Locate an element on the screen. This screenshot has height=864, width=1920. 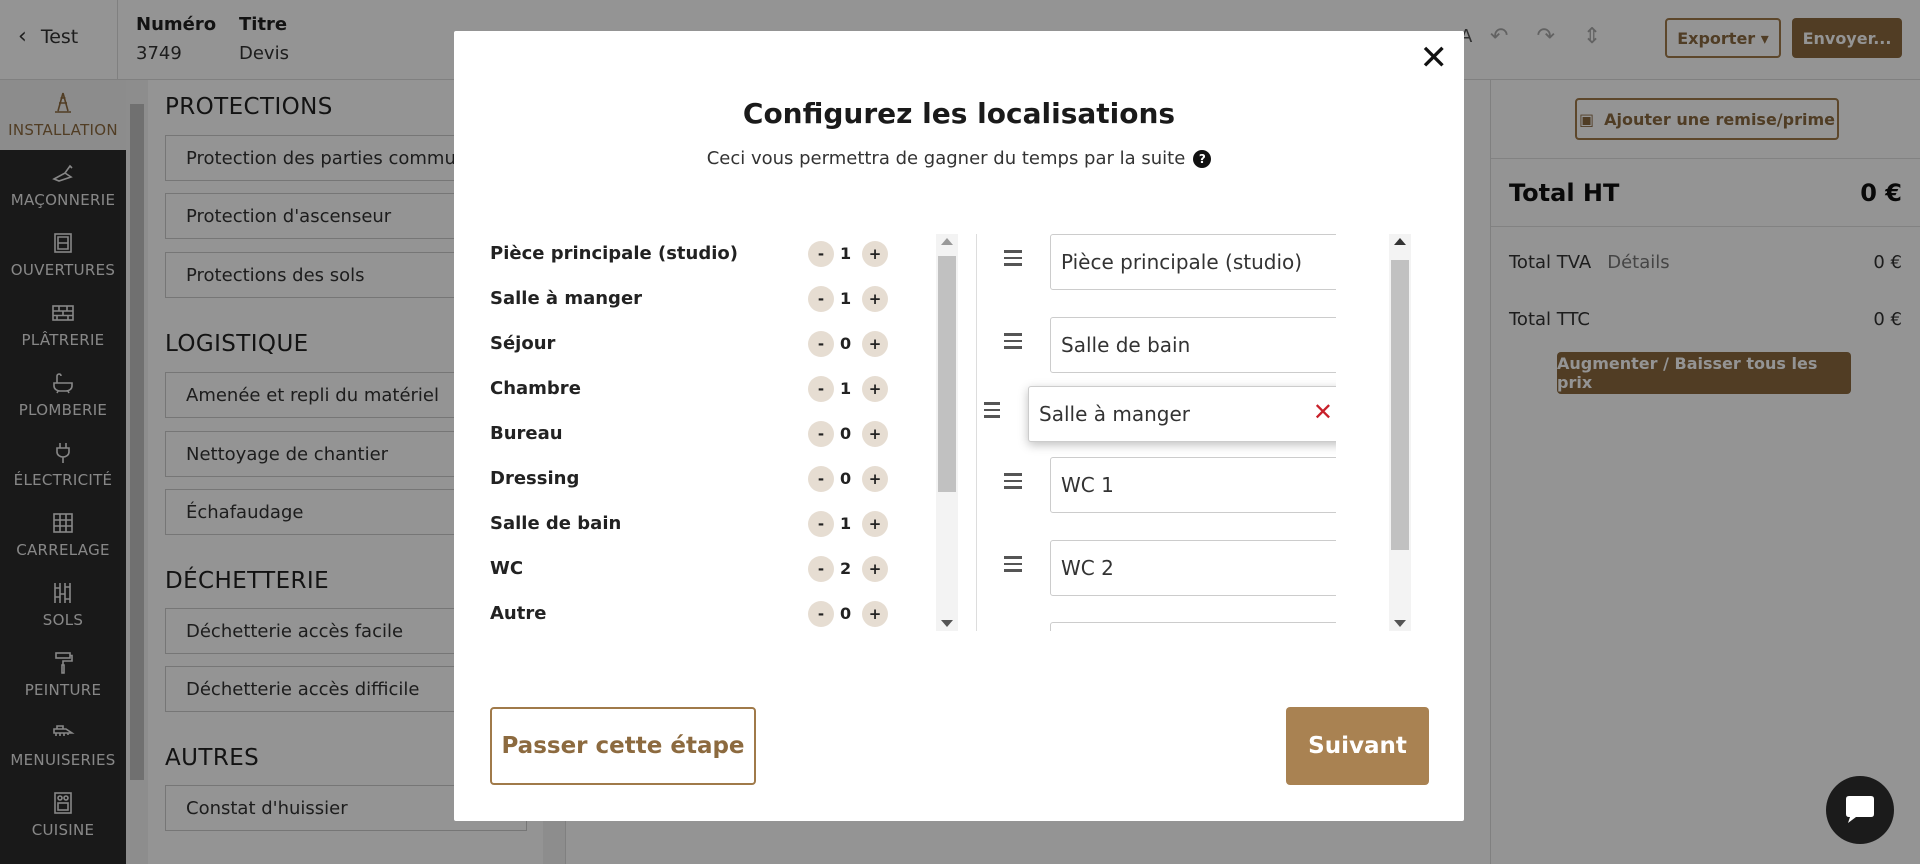
counter-row: Bureau -0 + is located at coordinates (696, 433).